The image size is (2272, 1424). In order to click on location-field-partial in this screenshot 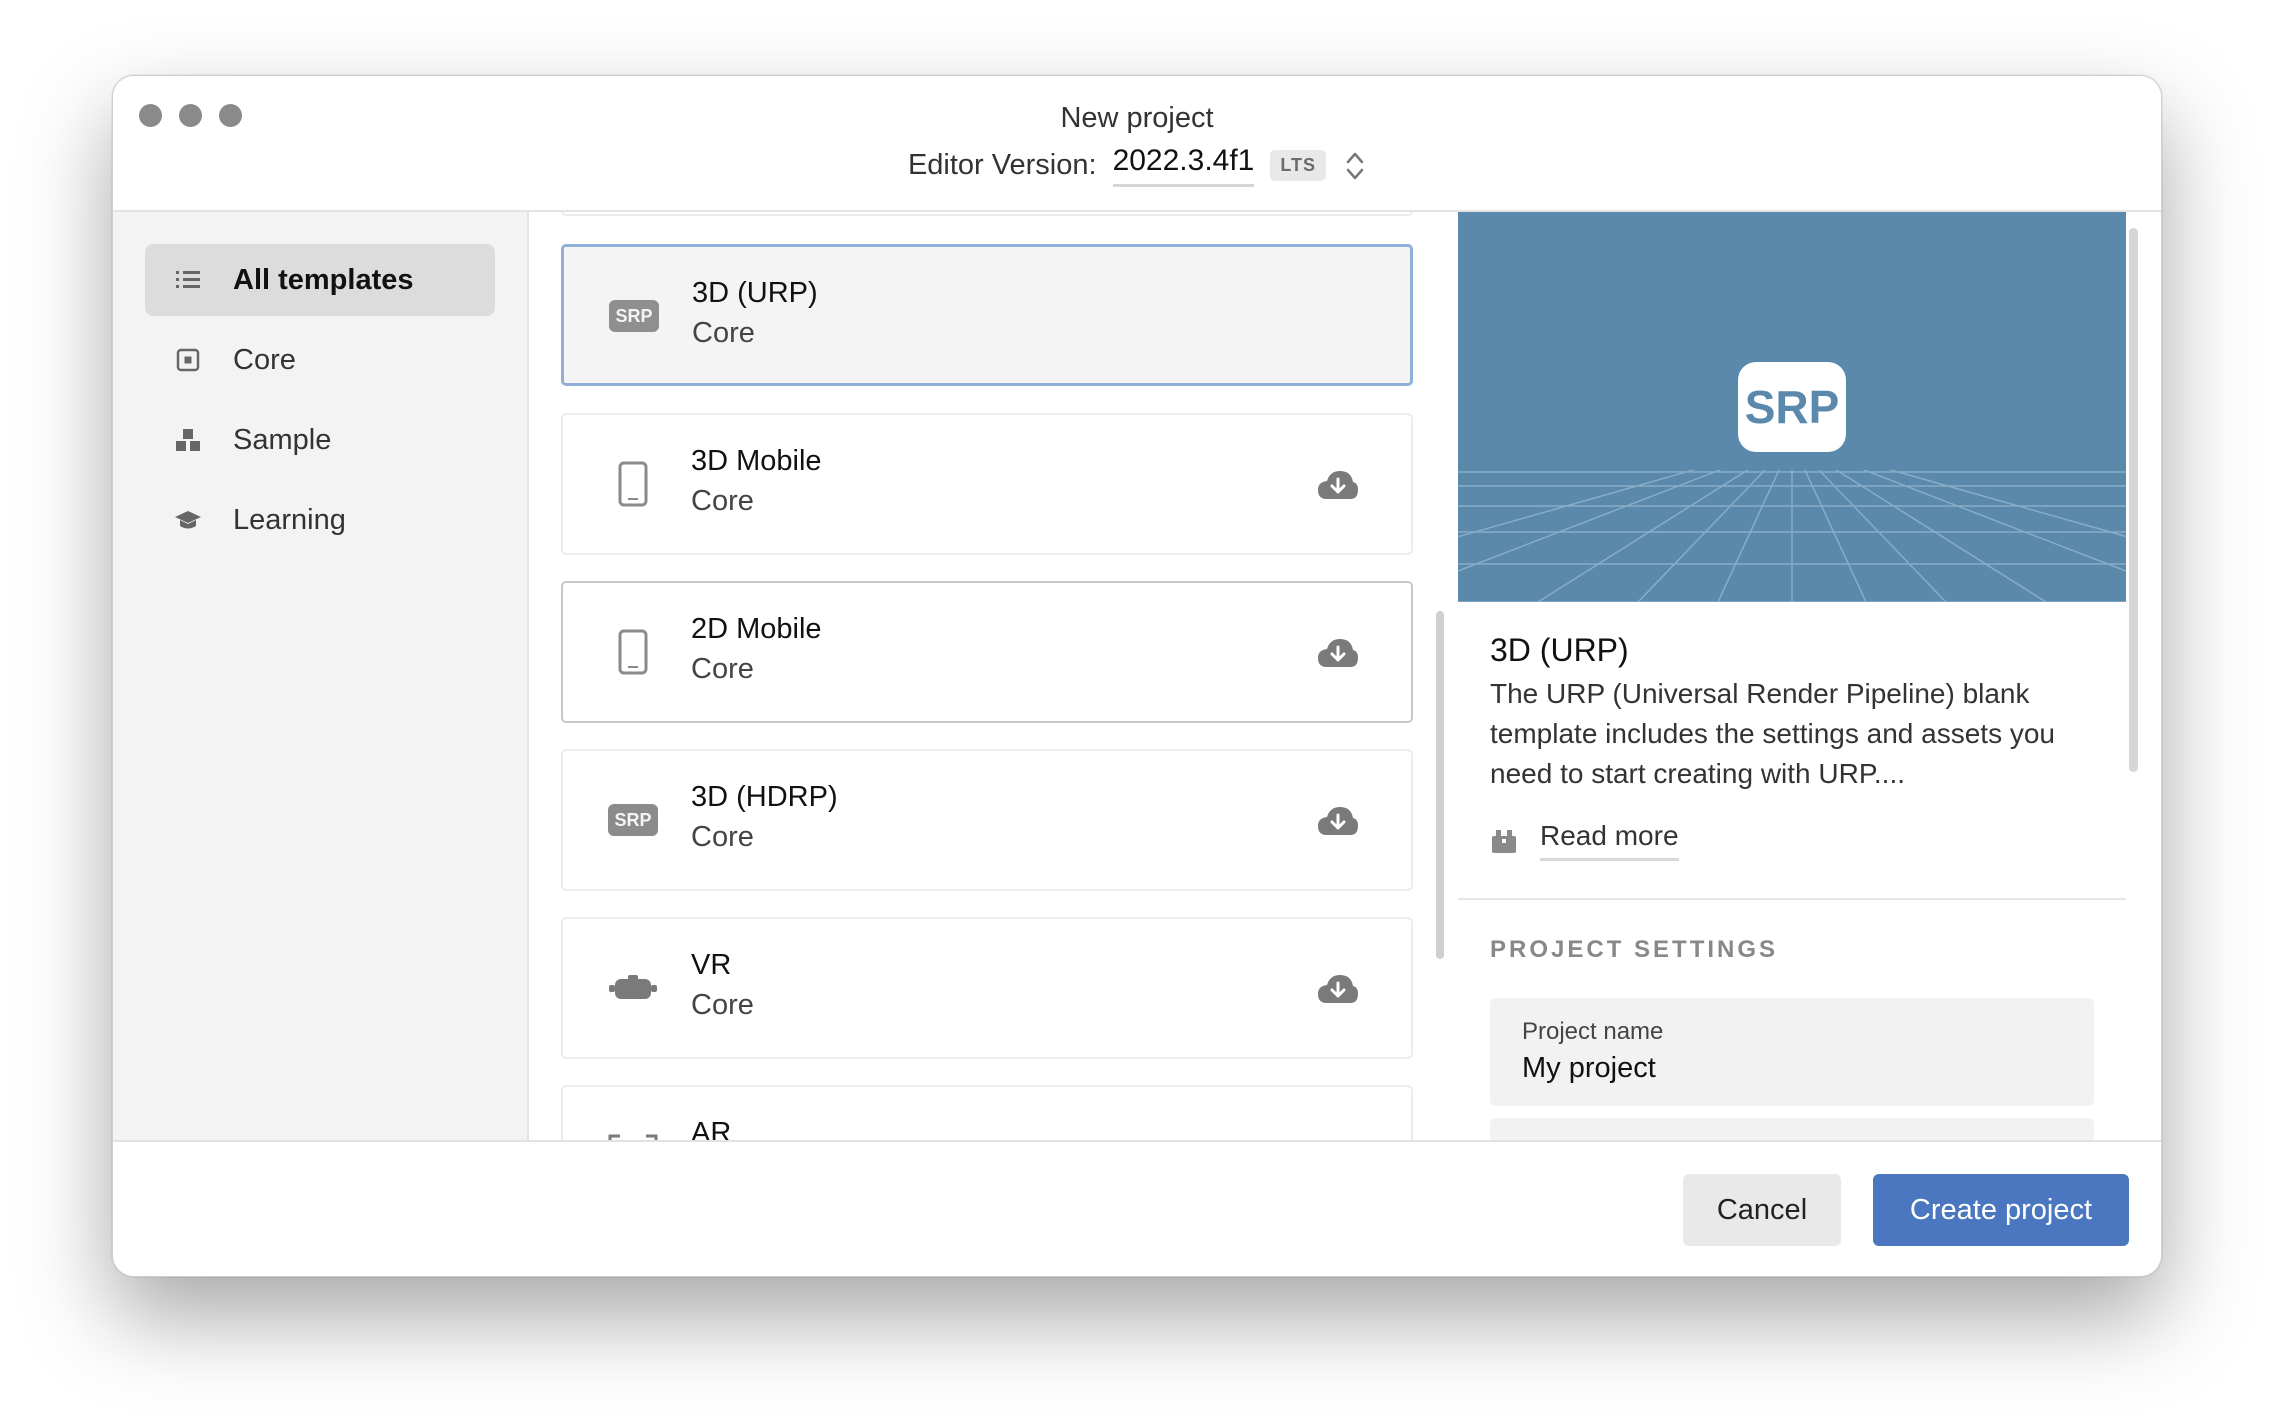, I will do `click(1792, 1129)`.